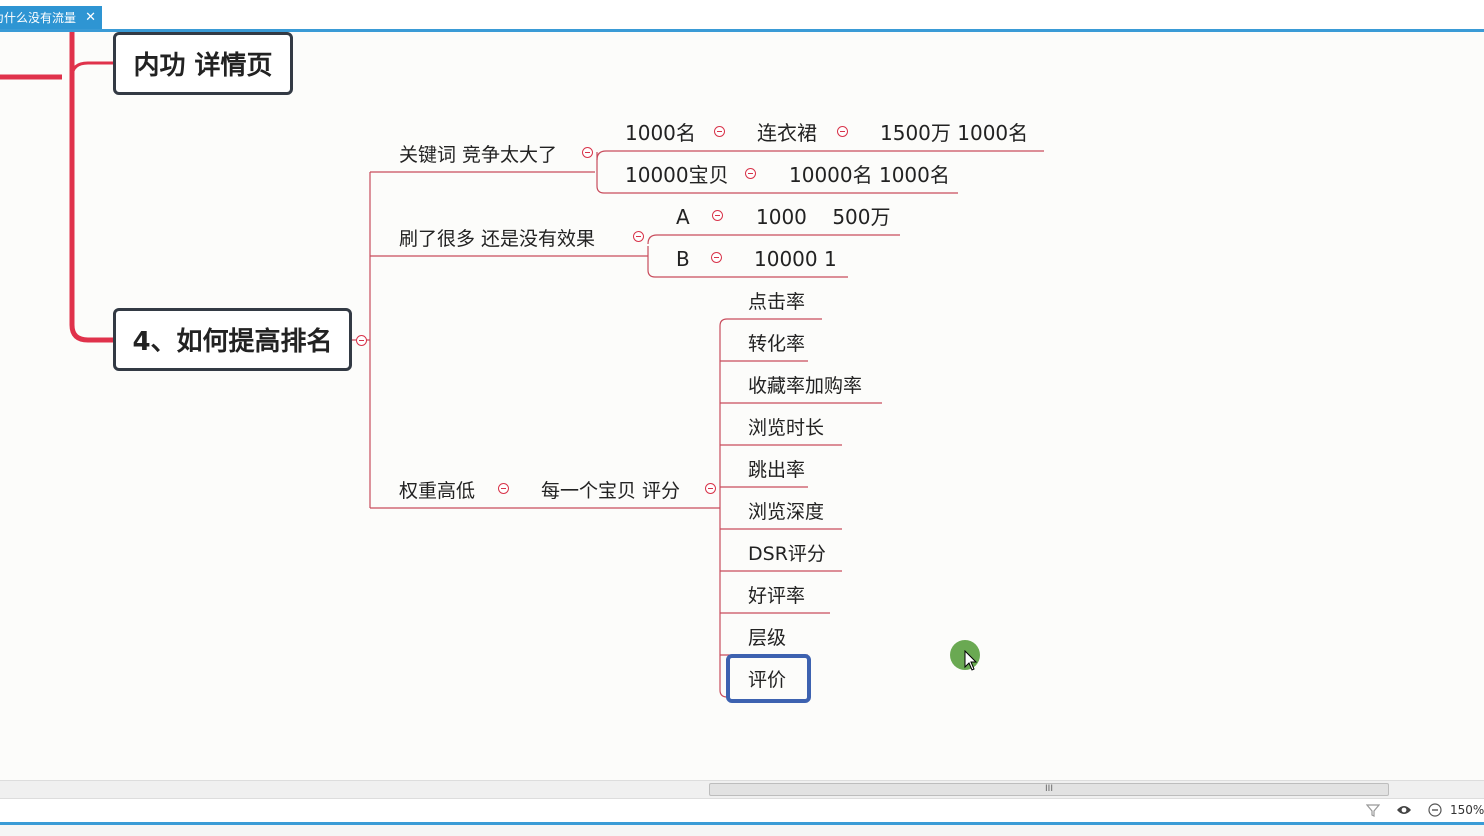  What do you see at coordinates (742, 15) in the screenshot?
I see `title-bar: 为什么没有流量 ✕` at bounding box center [742, 15].